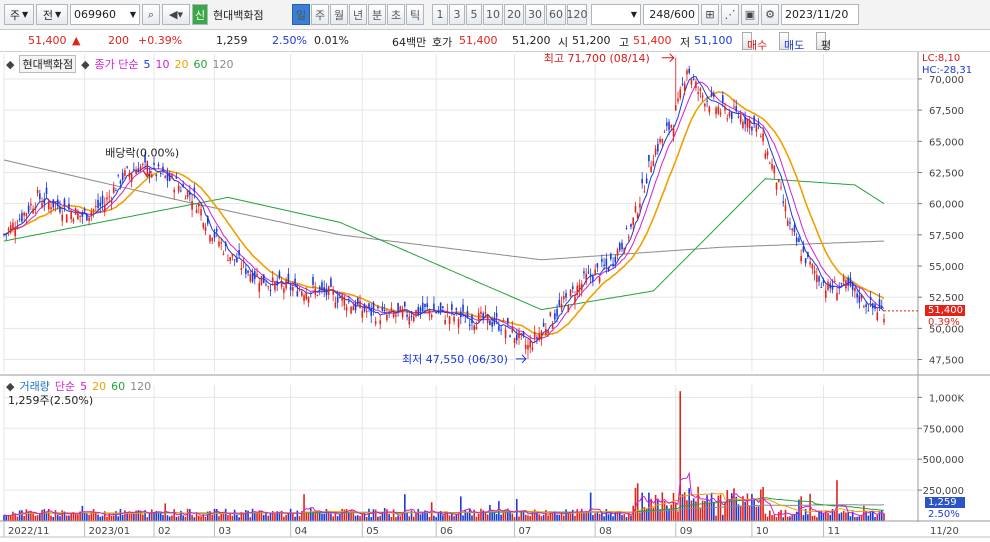  What do you see at coordinates (616, 14) in the screenshot?
I see `interval-input: ▼` at bounding box center [616, 14].